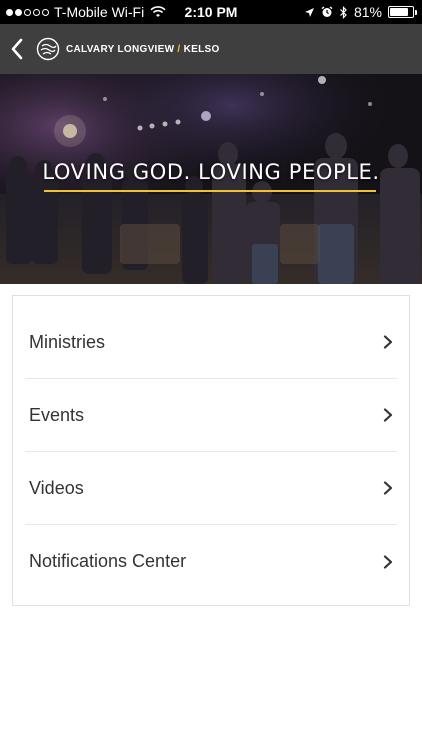 Image resolution: width=422 pixels, height=750 pixels. I want to click on nav-bar: CALVARY LONGVIEW / KELSO, so click(211, 49).